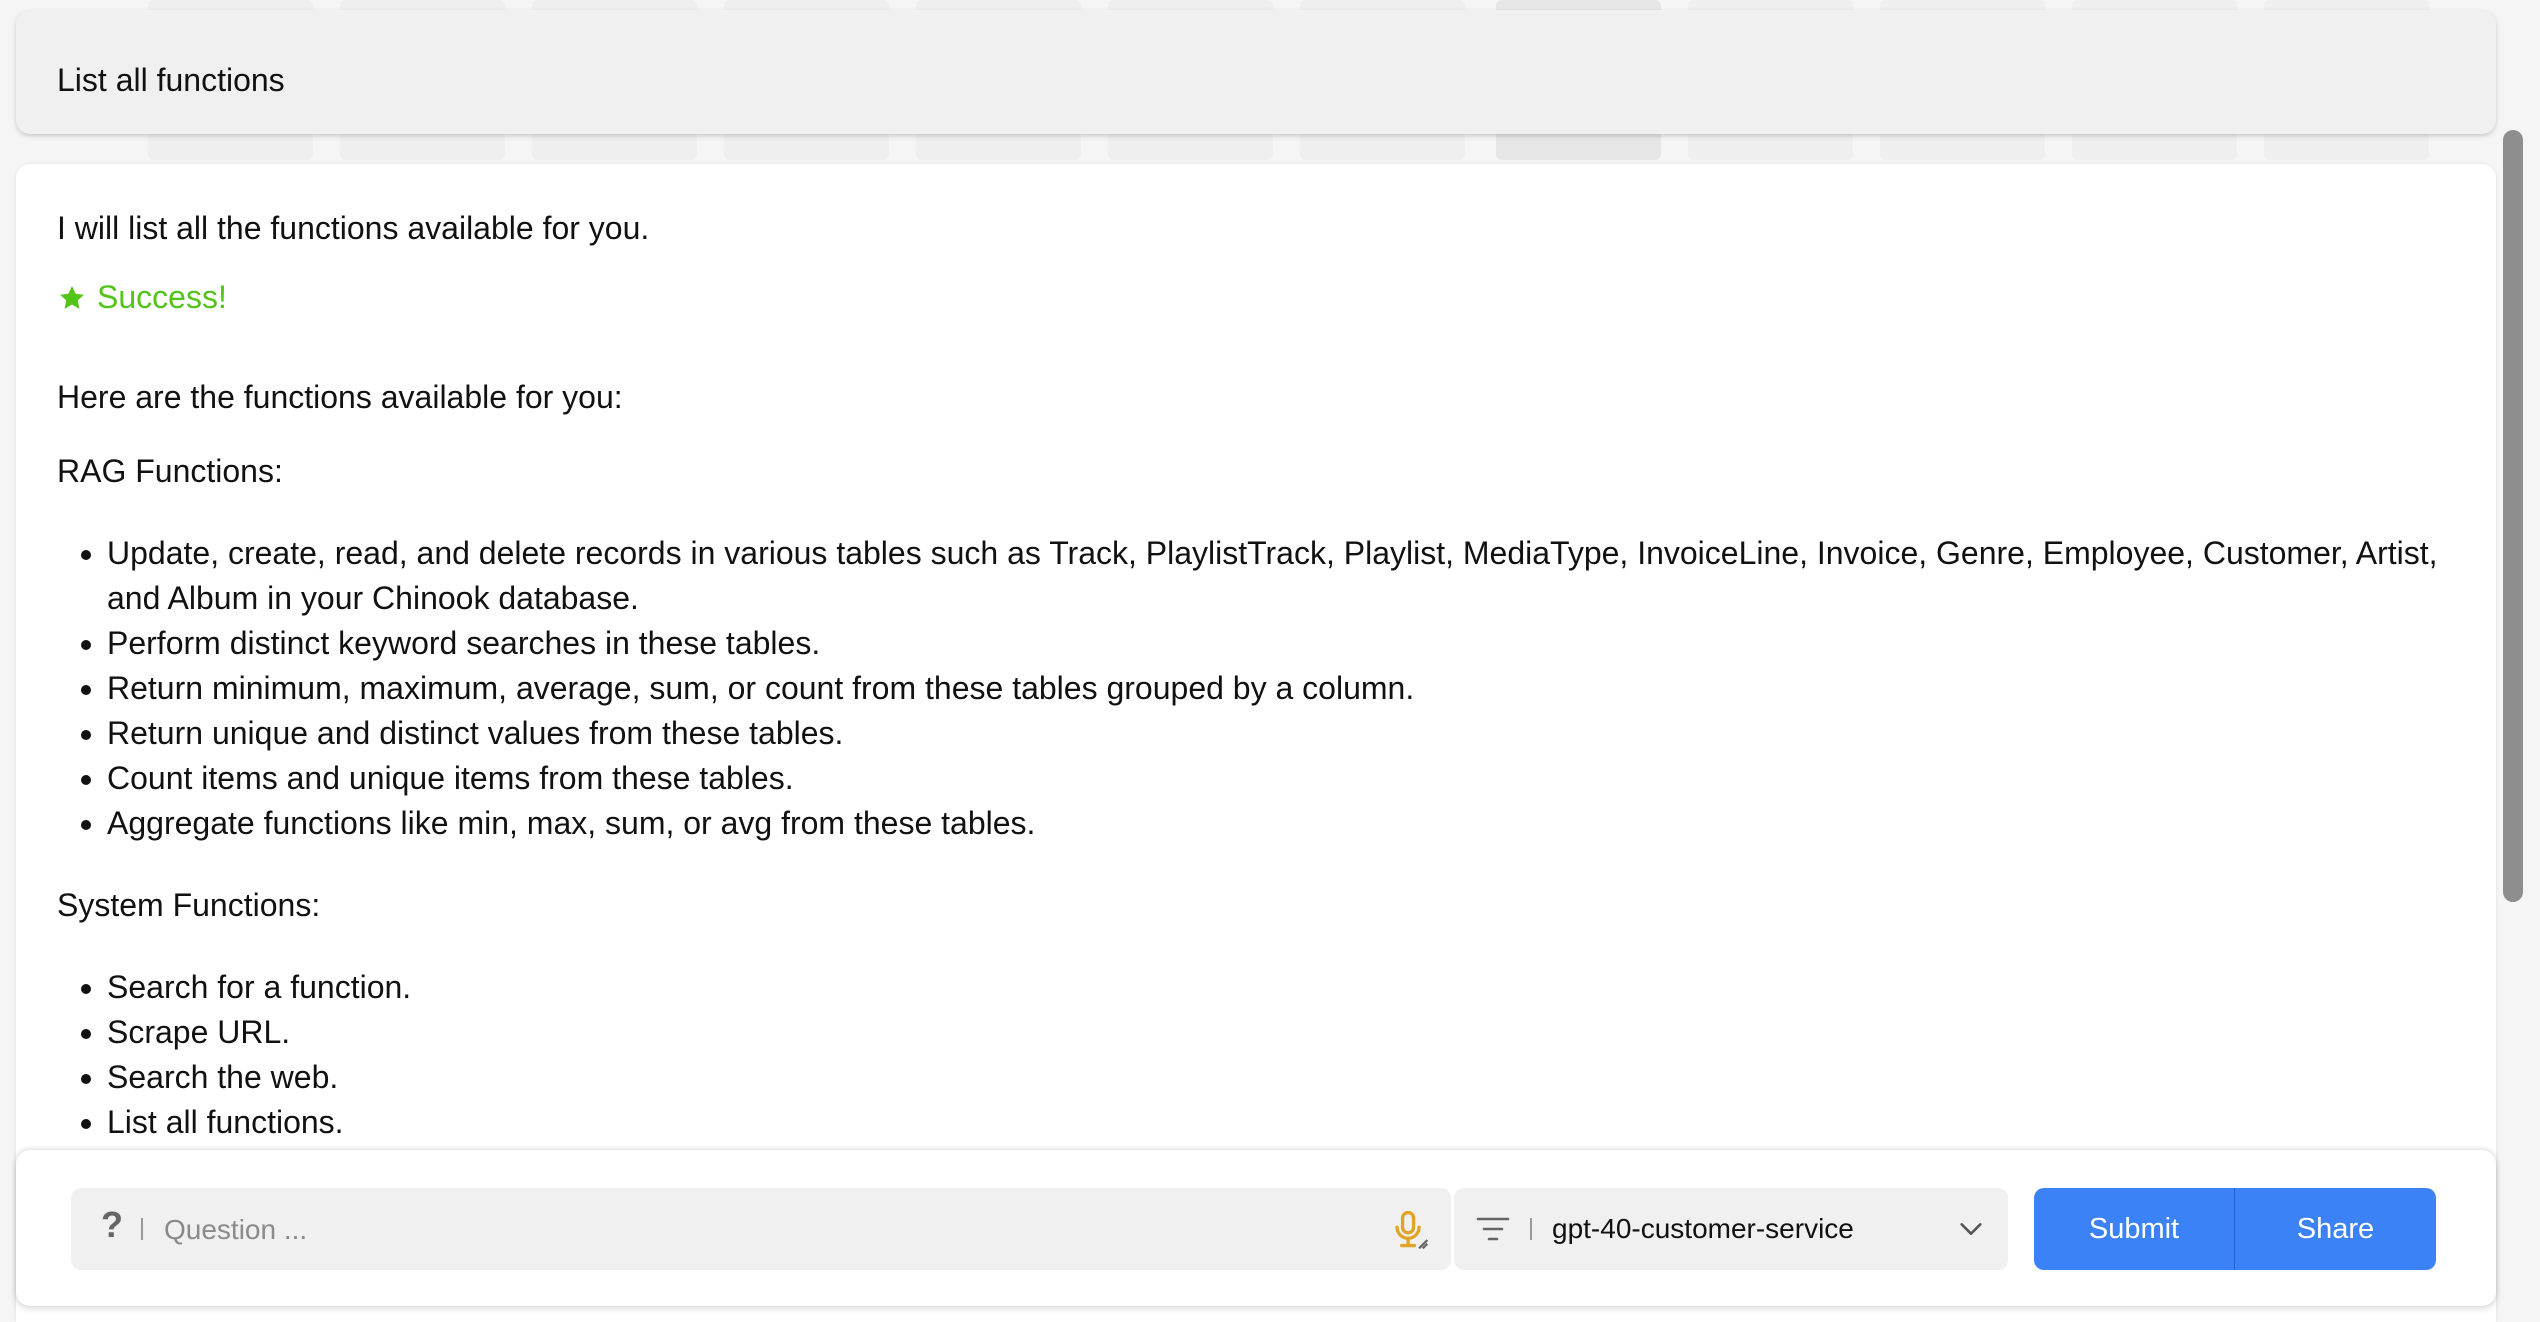  Describe the element at coordinates (1257, 297) in the screenshot. I see `status-message: Success!` at that location.